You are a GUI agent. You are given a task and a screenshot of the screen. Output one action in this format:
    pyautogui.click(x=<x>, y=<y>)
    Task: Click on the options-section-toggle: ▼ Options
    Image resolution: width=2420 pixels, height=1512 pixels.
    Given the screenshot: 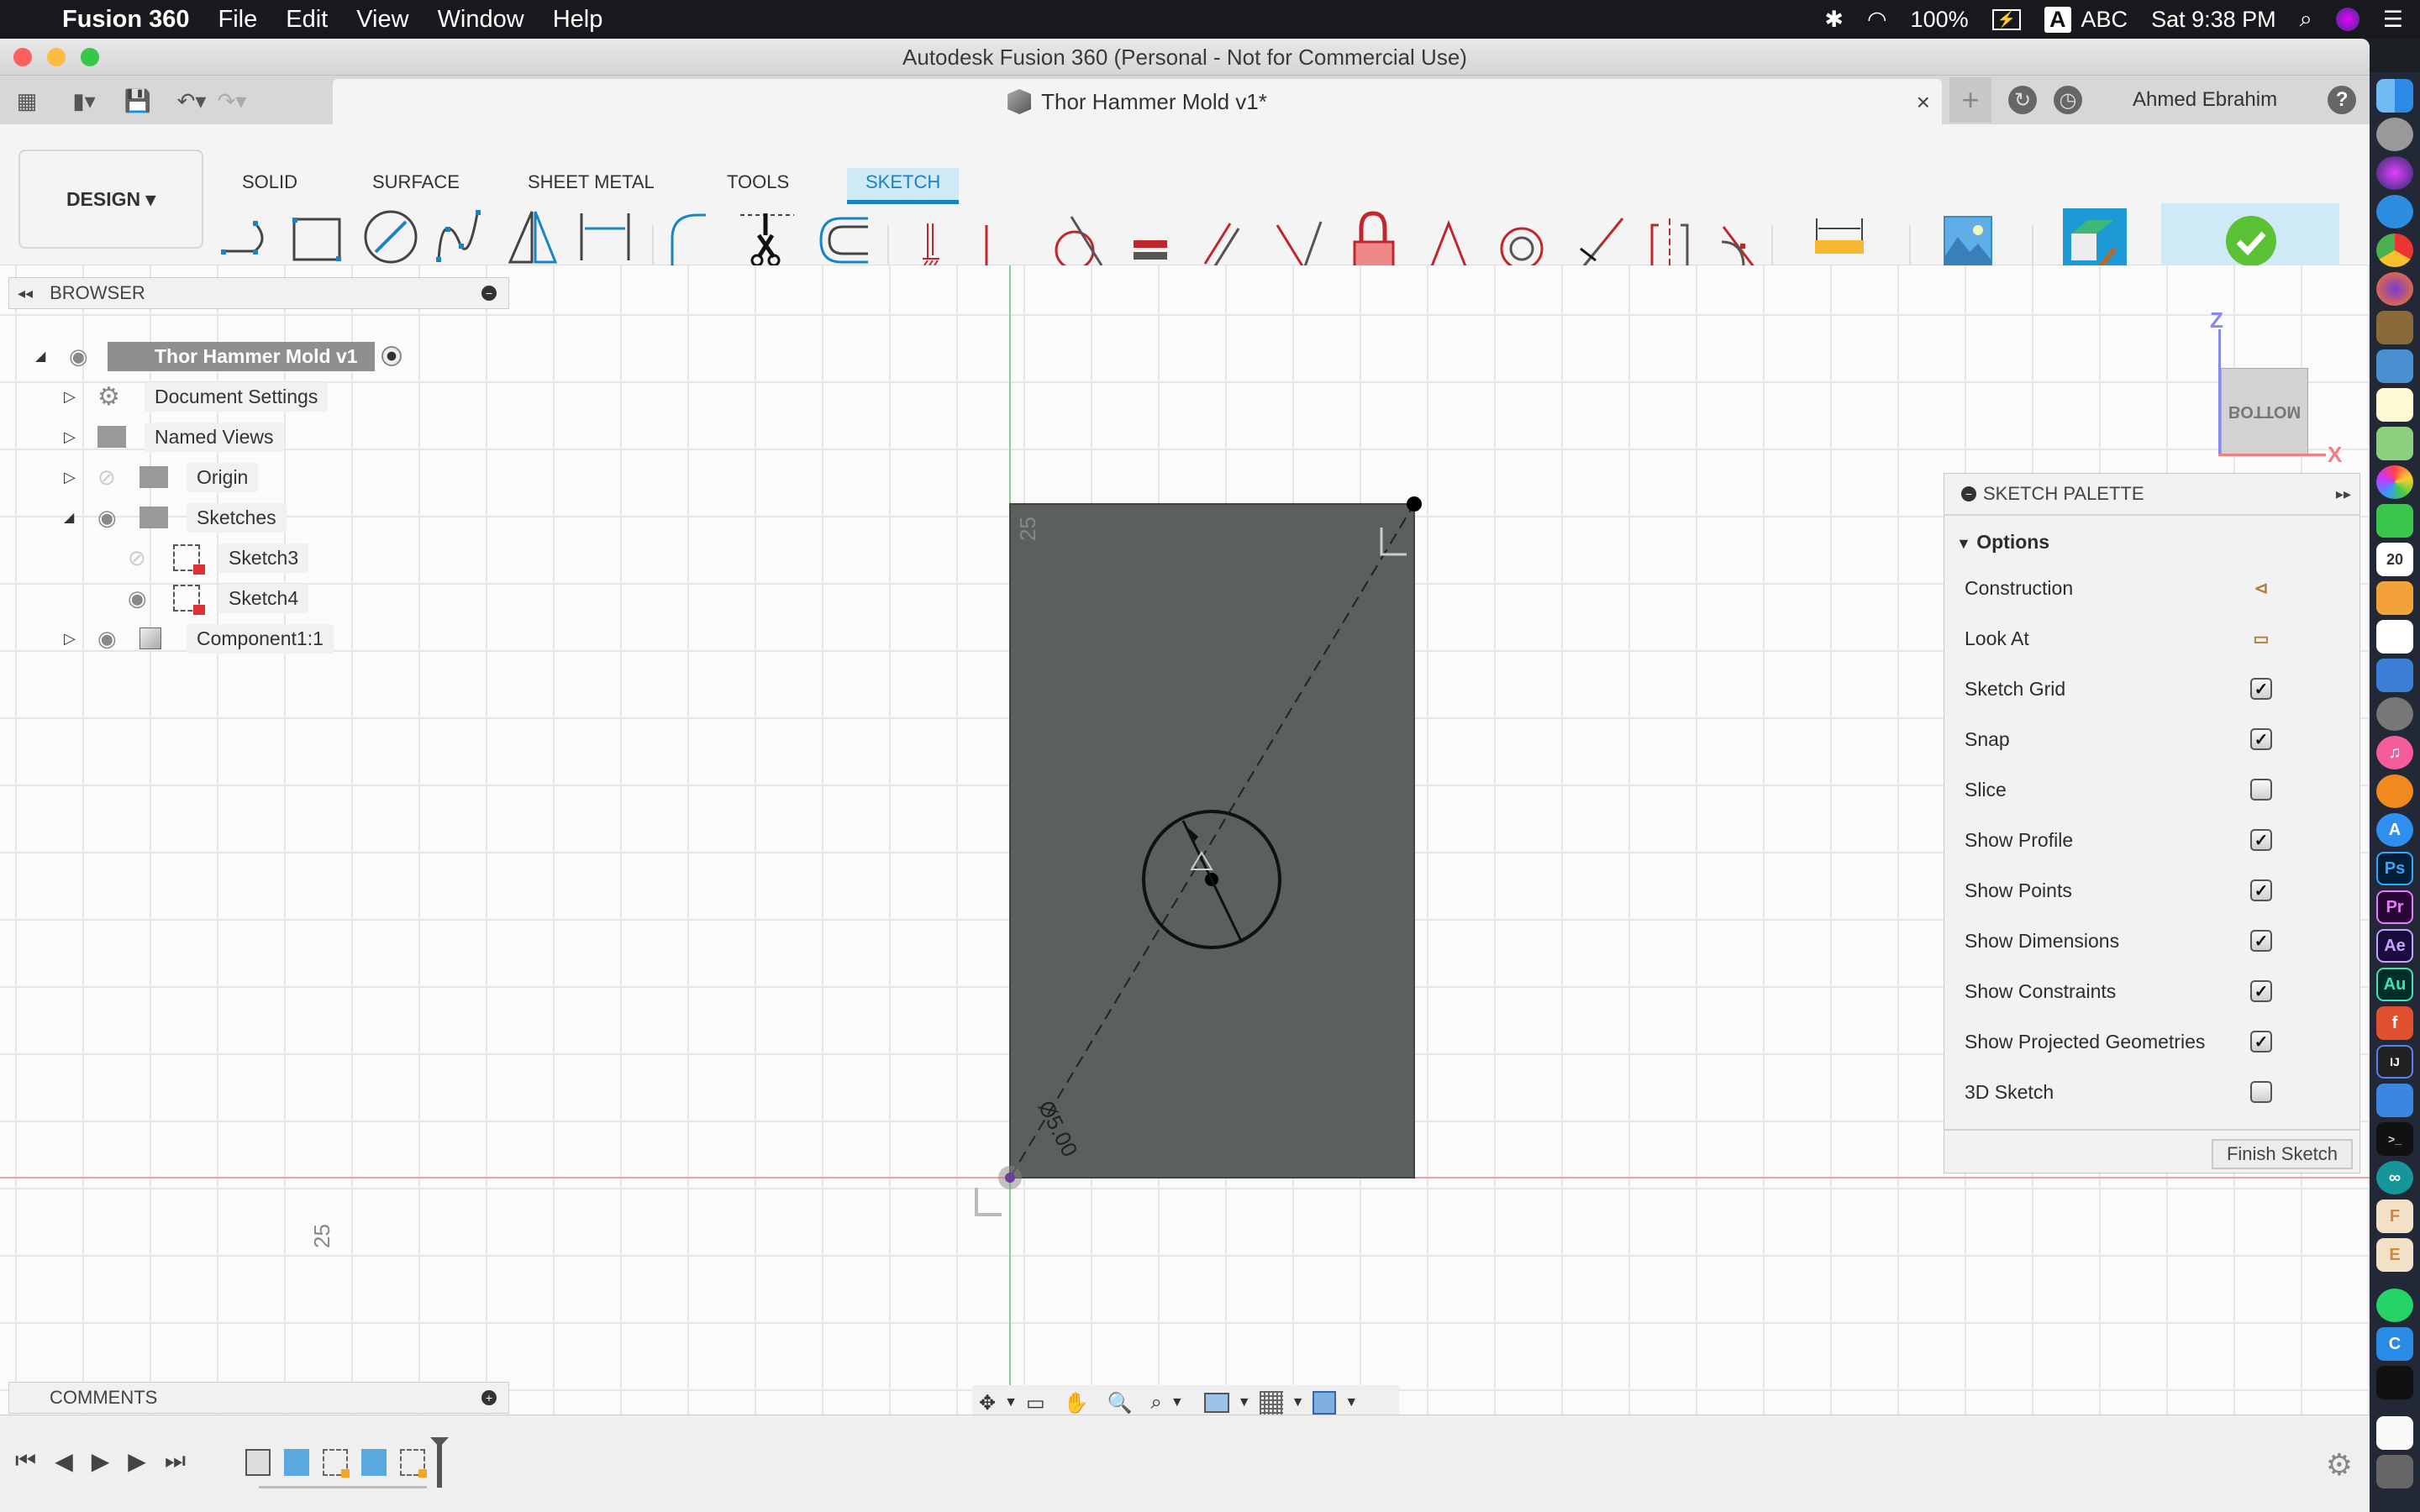 What is the action you would take?
    pyautogui.click(x=2002, y=542)
    